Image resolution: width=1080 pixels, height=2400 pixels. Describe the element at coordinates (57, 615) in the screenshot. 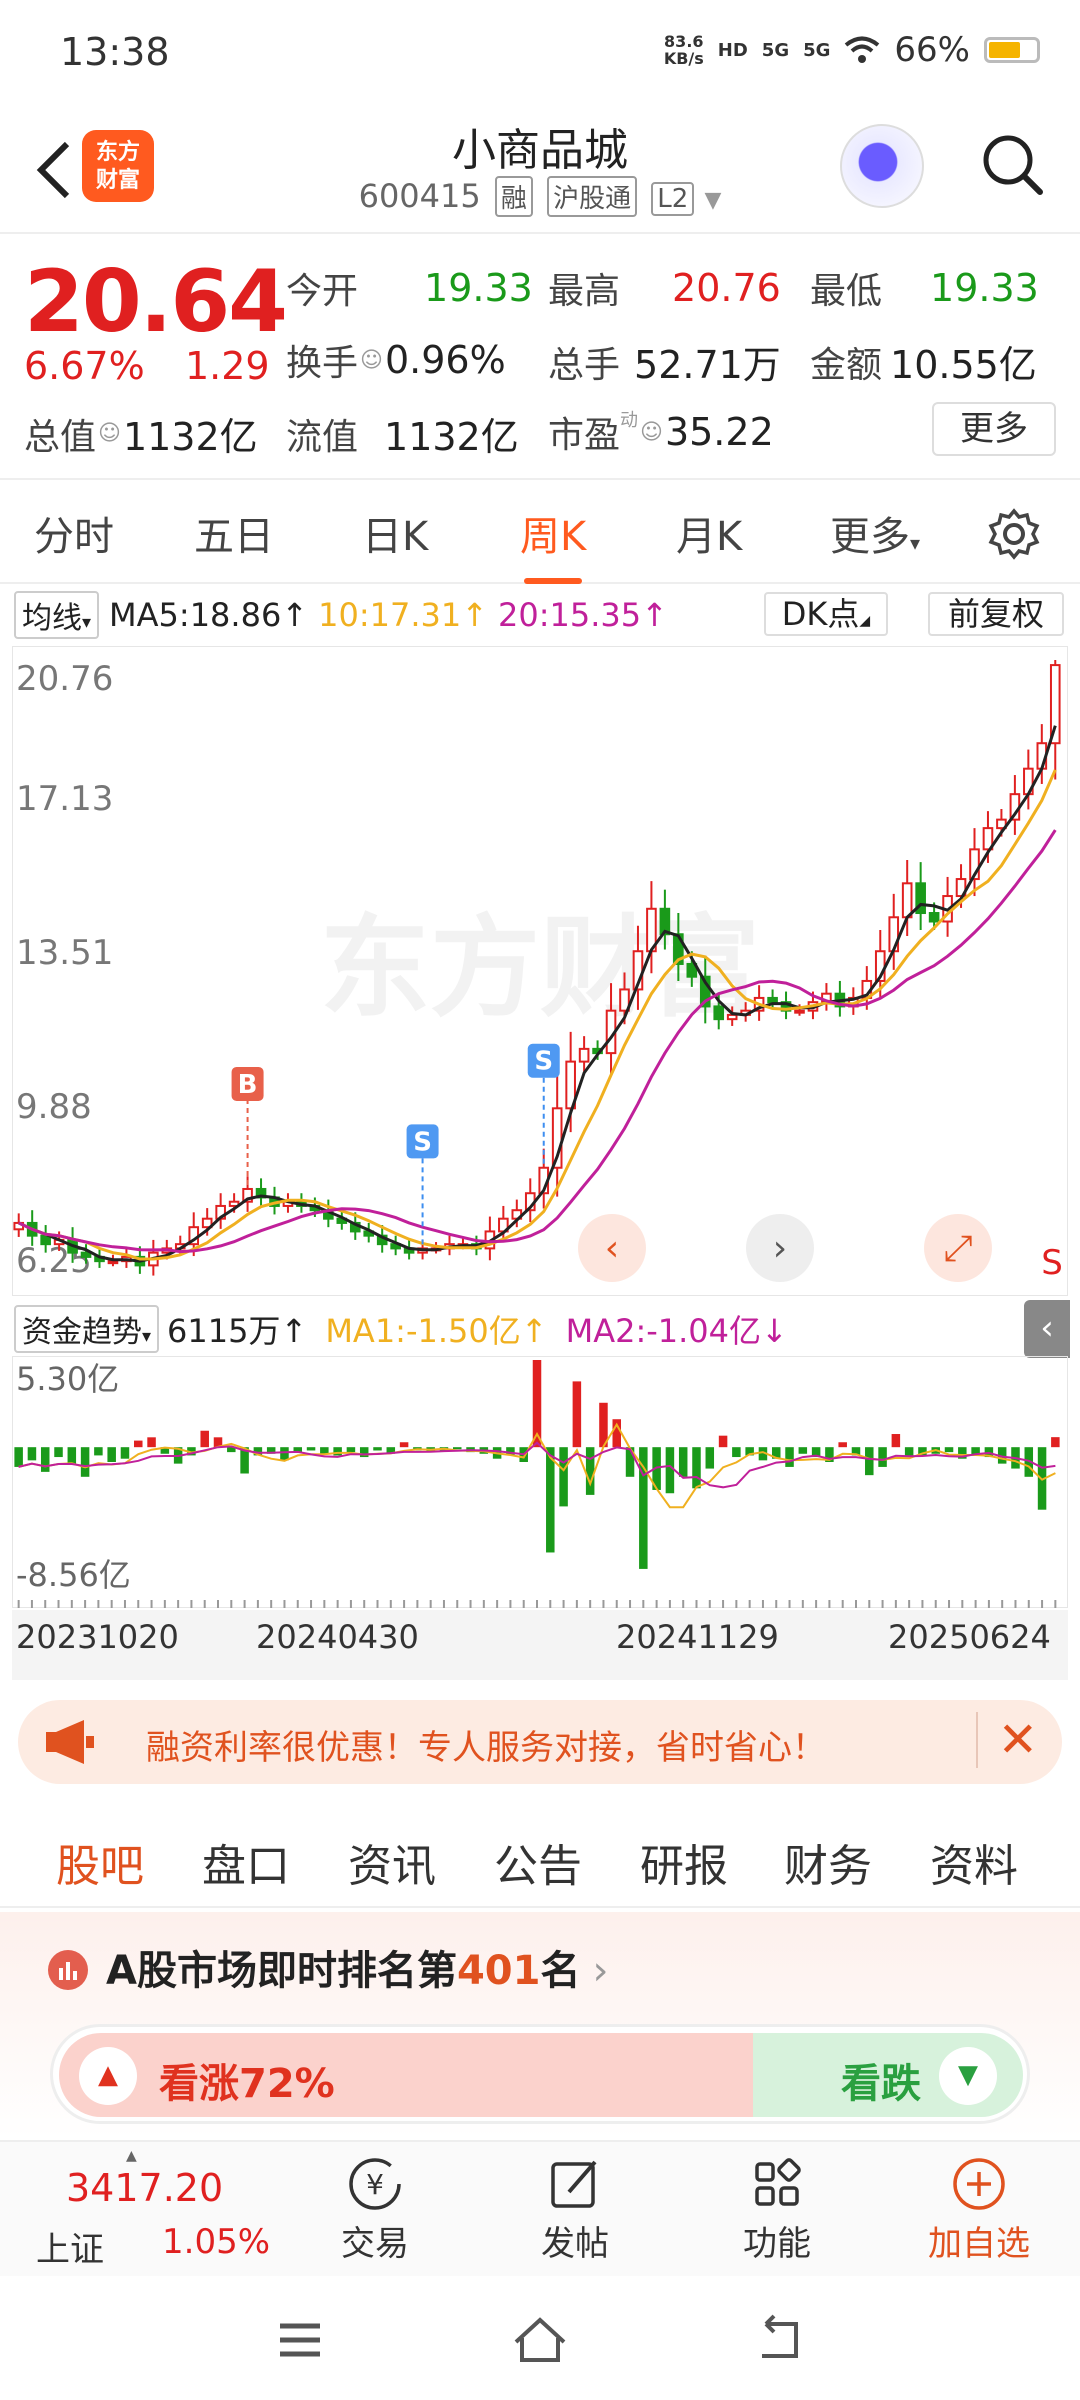

I see `ma-selector: 均线▾` at that location.